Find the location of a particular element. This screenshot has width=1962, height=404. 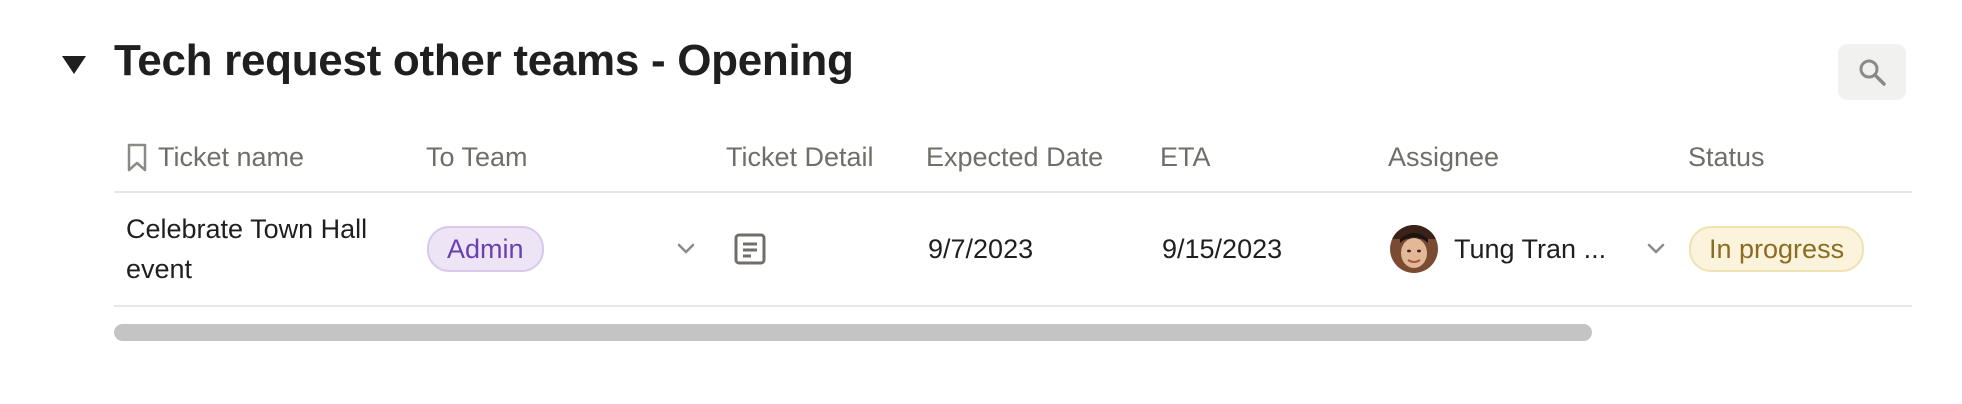

column-header-to-team: To Team is located at coordinates (477, 157).